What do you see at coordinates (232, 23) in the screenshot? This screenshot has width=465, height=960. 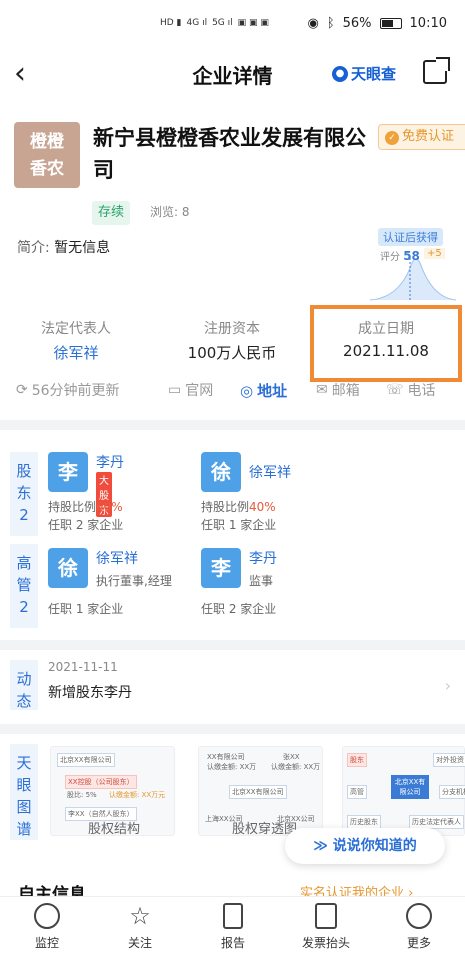 I see `status-bar: HD ▮ 4G ıl 5G ıl ▣ ▣ ▣ ◉ ᛒ 56% 10:10` at bounding box center [232, 23].